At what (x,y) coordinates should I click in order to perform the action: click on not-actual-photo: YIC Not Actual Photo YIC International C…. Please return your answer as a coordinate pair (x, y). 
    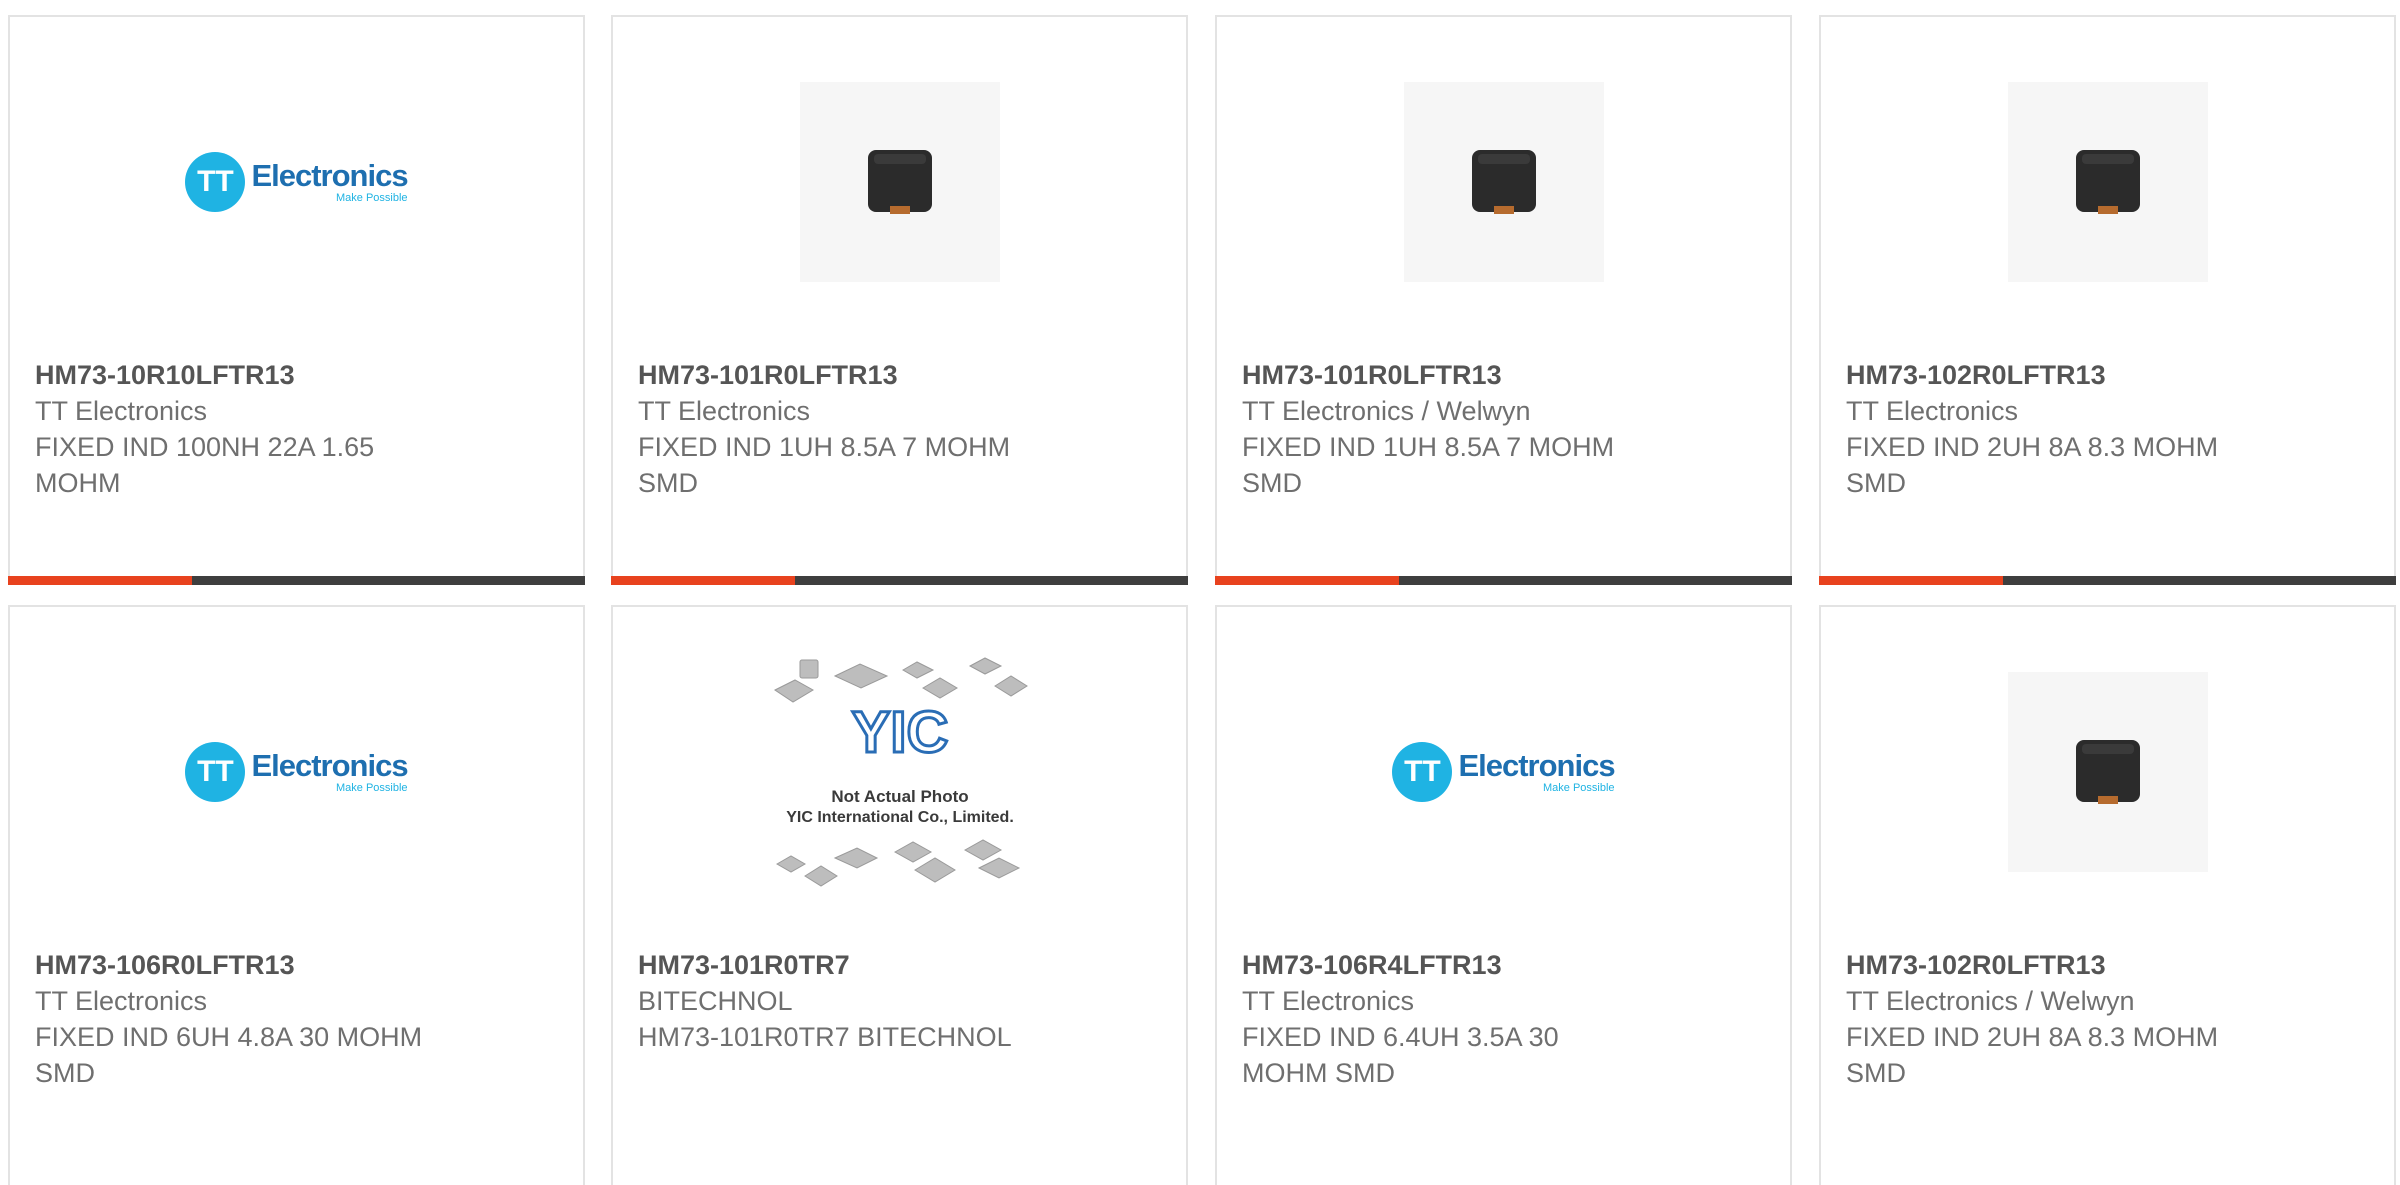
    Looking at the image, I should click on (900, 772).